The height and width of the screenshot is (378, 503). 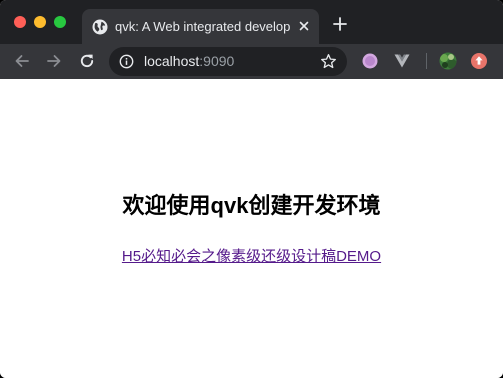 What do you see at coordinates (126, 61) in the screenshot?
I see `info-icon` at bounding box center [126, 61].